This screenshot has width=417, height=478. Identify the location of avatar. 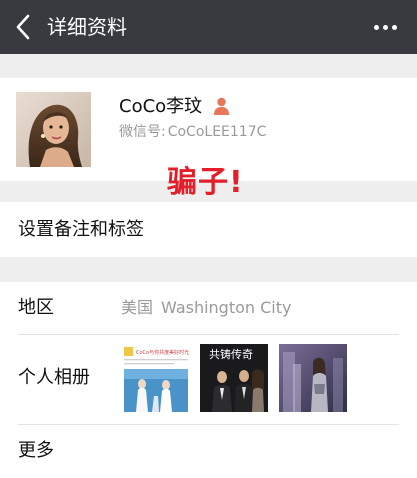
(53, 129).